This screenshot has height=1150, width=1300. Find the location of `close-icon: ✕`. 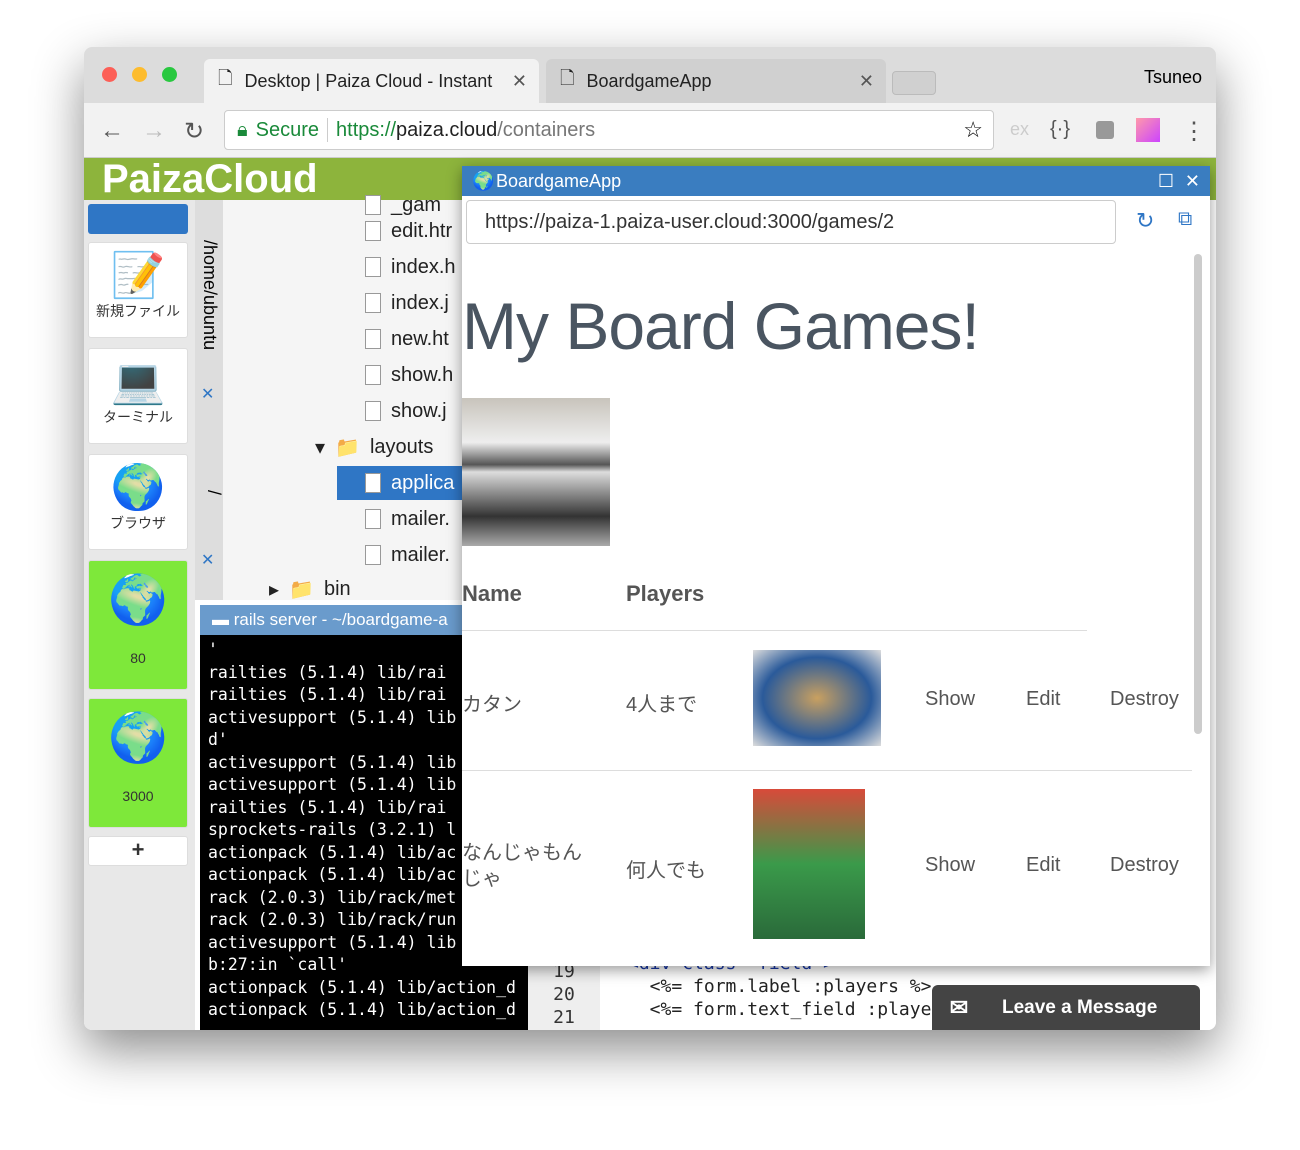

close-icon: ✕ is located at coordinates (1192, 181).